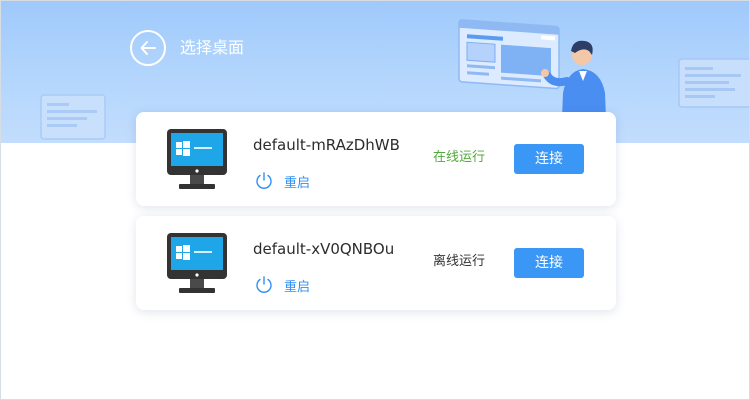 The width and height of the screenshot is (750, 400). I want to click on desktop-name: default-mRAzDhWB, so click(326, 145).